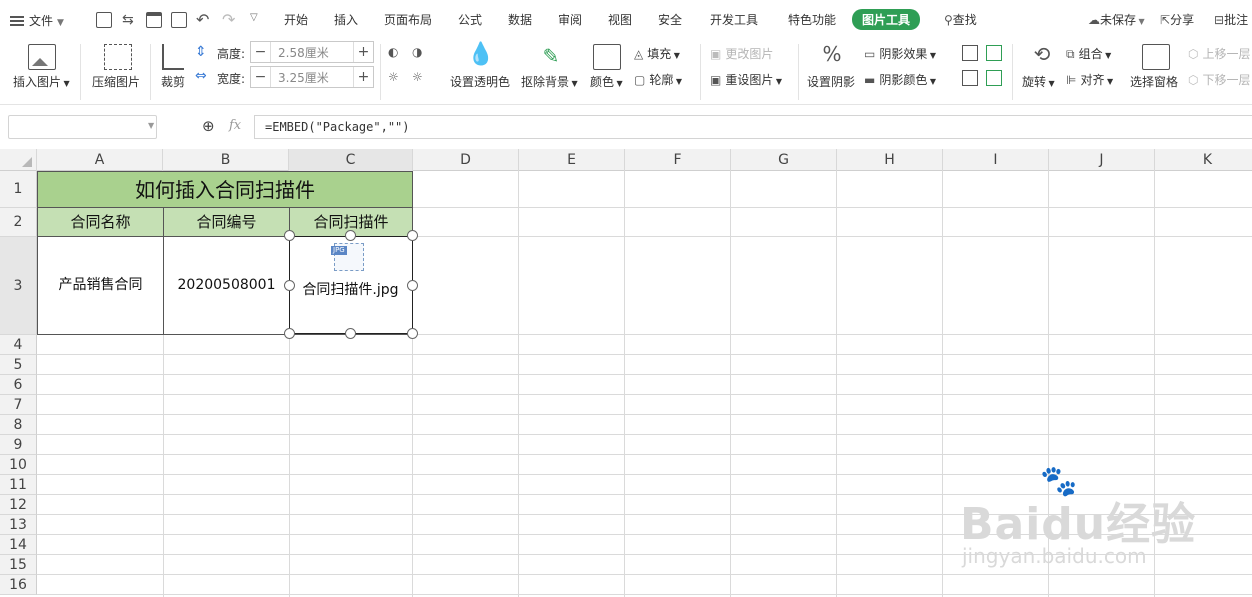 This screenshot has height=597, width=1252. Describe the element at coordinates (1088, 53) in the screenshot. I see `group-button: ⧉ 组合 ▼` at that location.